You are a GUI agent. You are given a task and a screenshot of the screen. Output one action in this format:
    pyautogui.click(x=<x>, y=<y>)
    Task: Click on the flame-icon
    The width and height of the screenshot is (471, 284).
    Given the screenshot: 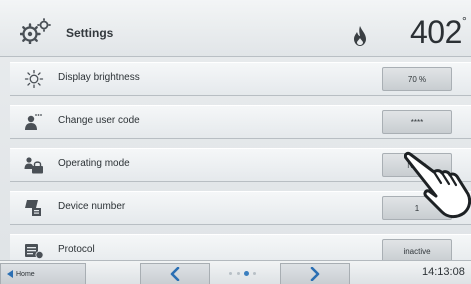 What is the action you would take?
    pyautogui.click(x=360, y=36)
    